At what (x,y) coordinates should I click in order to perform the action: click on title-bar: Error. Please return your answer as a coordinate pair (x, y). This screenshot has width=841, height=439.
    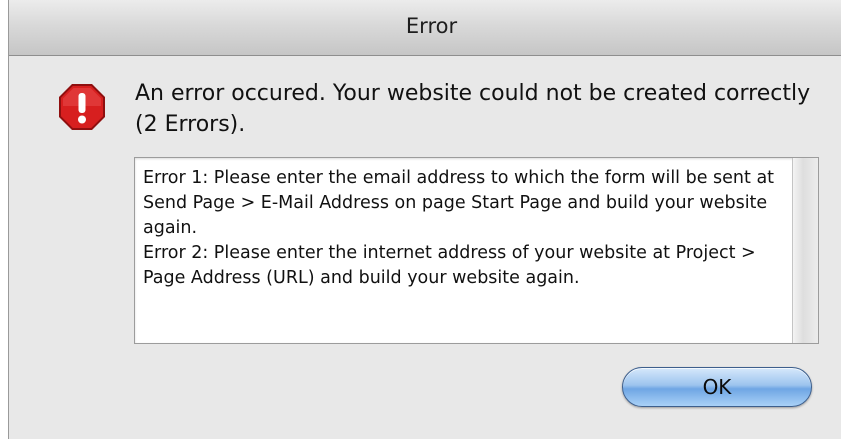
    Looking at the image, I should click on (425, 28).